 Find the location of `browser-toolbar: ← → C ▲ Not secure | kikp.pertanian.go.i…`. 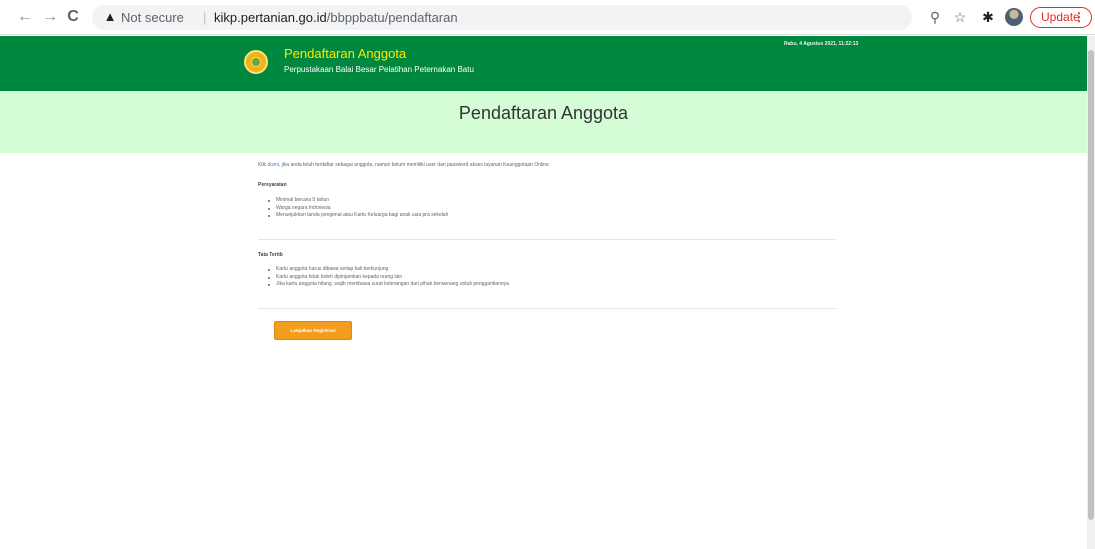

browser-toolbar: ← → C ▲ Not secure | kikp.pertanian.go.i… is located at coordinates (547, 17).